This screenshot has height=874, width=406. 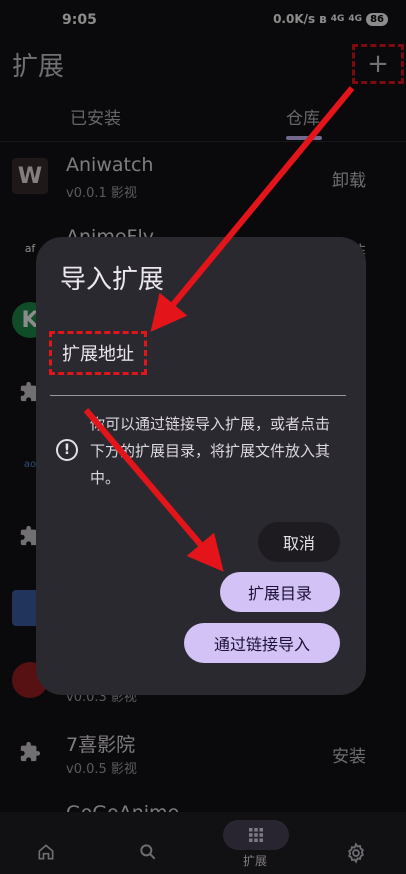 What do you see at coordinates (67, 450) in the screenshot?
I see `info-icon: !` at bounding box center [67, 450].